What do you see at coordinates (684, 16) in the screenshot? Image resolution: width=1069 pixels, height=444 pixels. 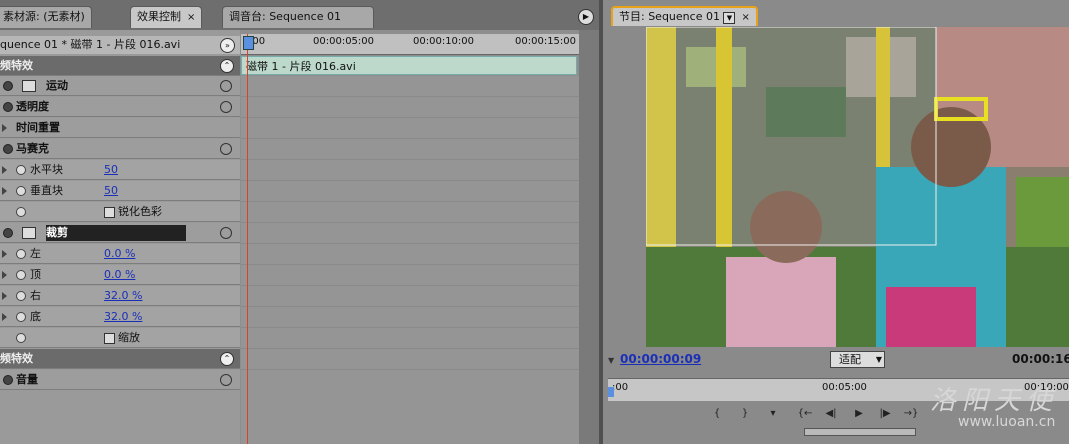 I see `tab-program-monitor: 节目: Sequence 01 ▼ ×` at bounding box center [684, 16].